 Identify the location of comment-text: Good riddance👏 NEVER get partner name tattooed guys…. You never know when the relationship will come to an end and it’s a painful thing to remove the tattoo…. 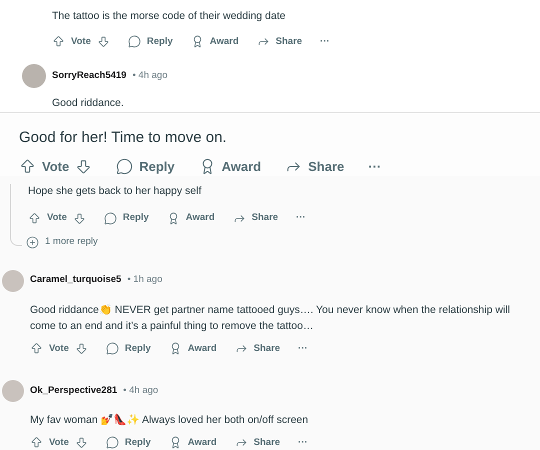
(270, 318).